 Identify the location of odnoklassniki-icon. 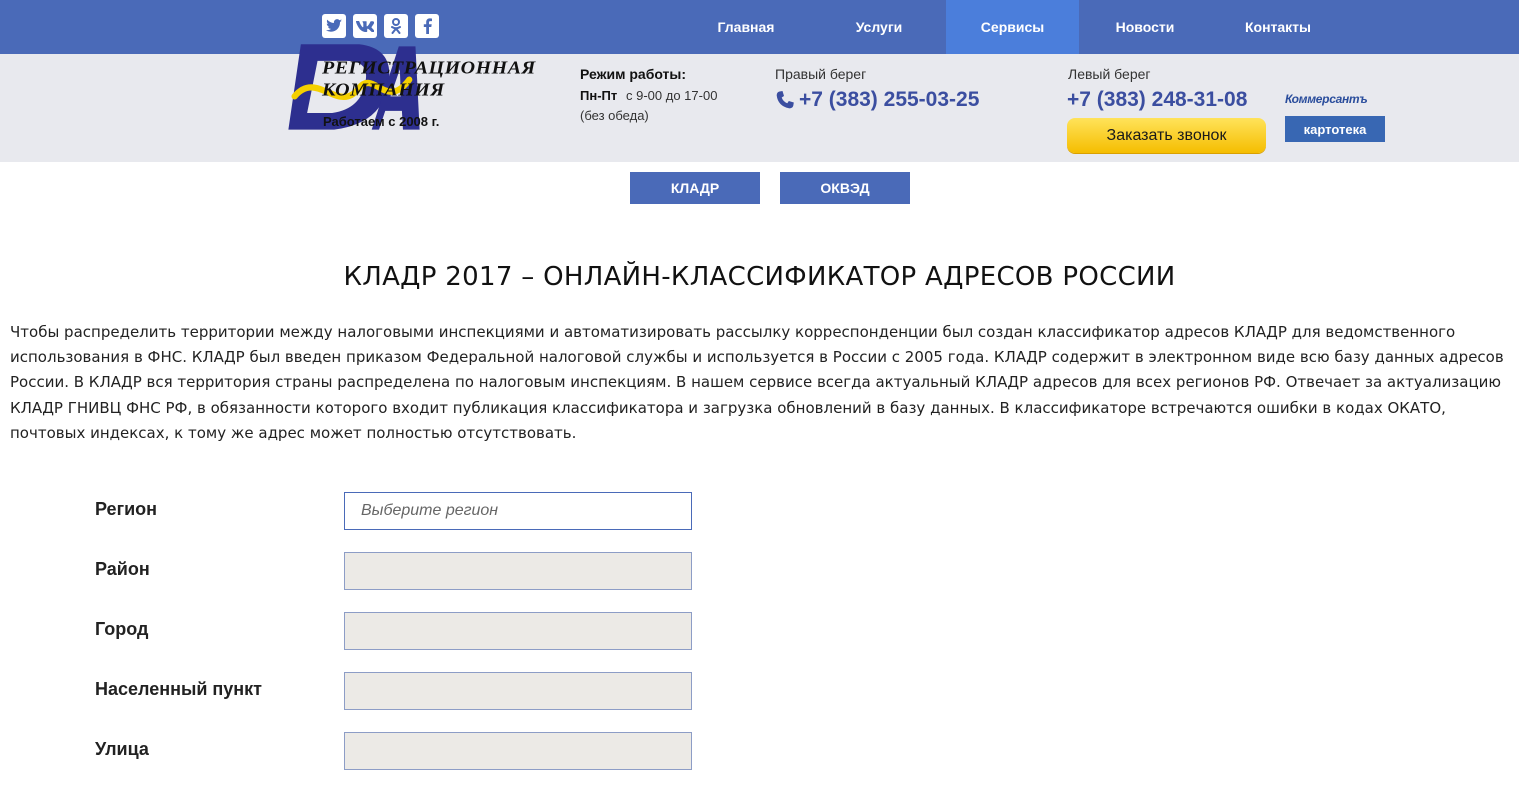
(396, 26).